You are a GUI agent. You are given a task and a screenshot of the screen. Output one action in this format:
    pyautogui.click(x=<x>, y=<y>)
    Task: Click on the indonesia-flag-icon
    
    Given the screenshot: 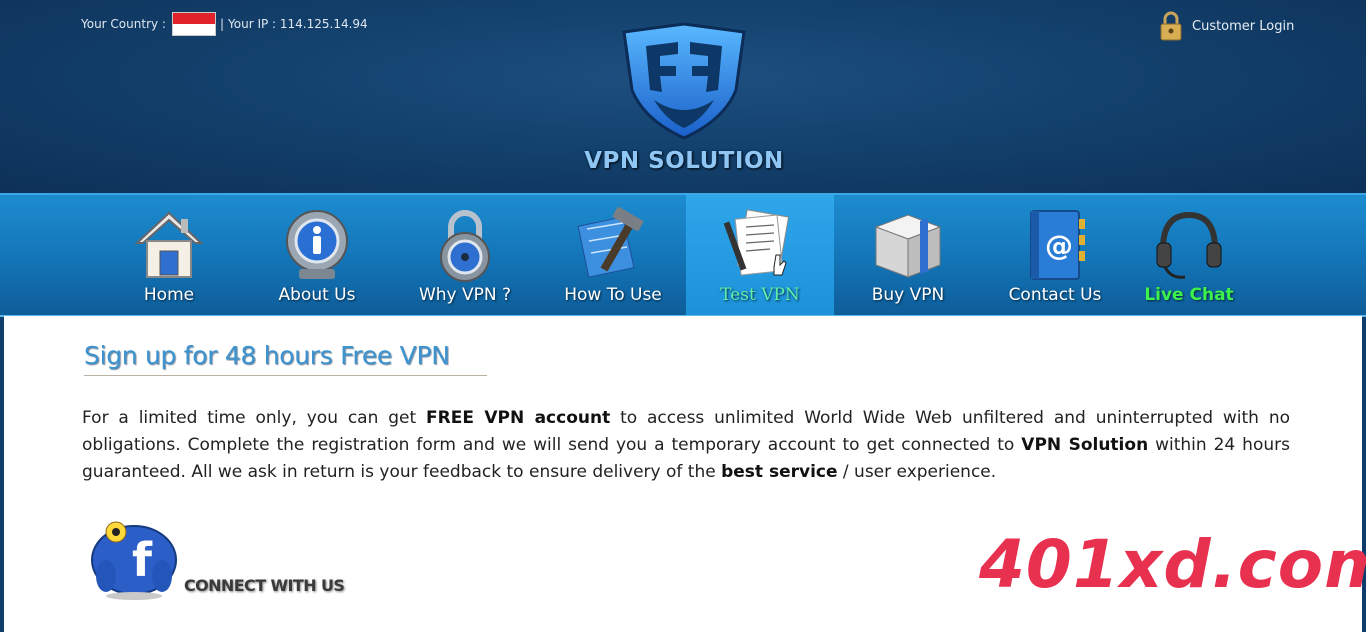 What is the action you would take?
    pyautogui.click(x=193, y=24)
    